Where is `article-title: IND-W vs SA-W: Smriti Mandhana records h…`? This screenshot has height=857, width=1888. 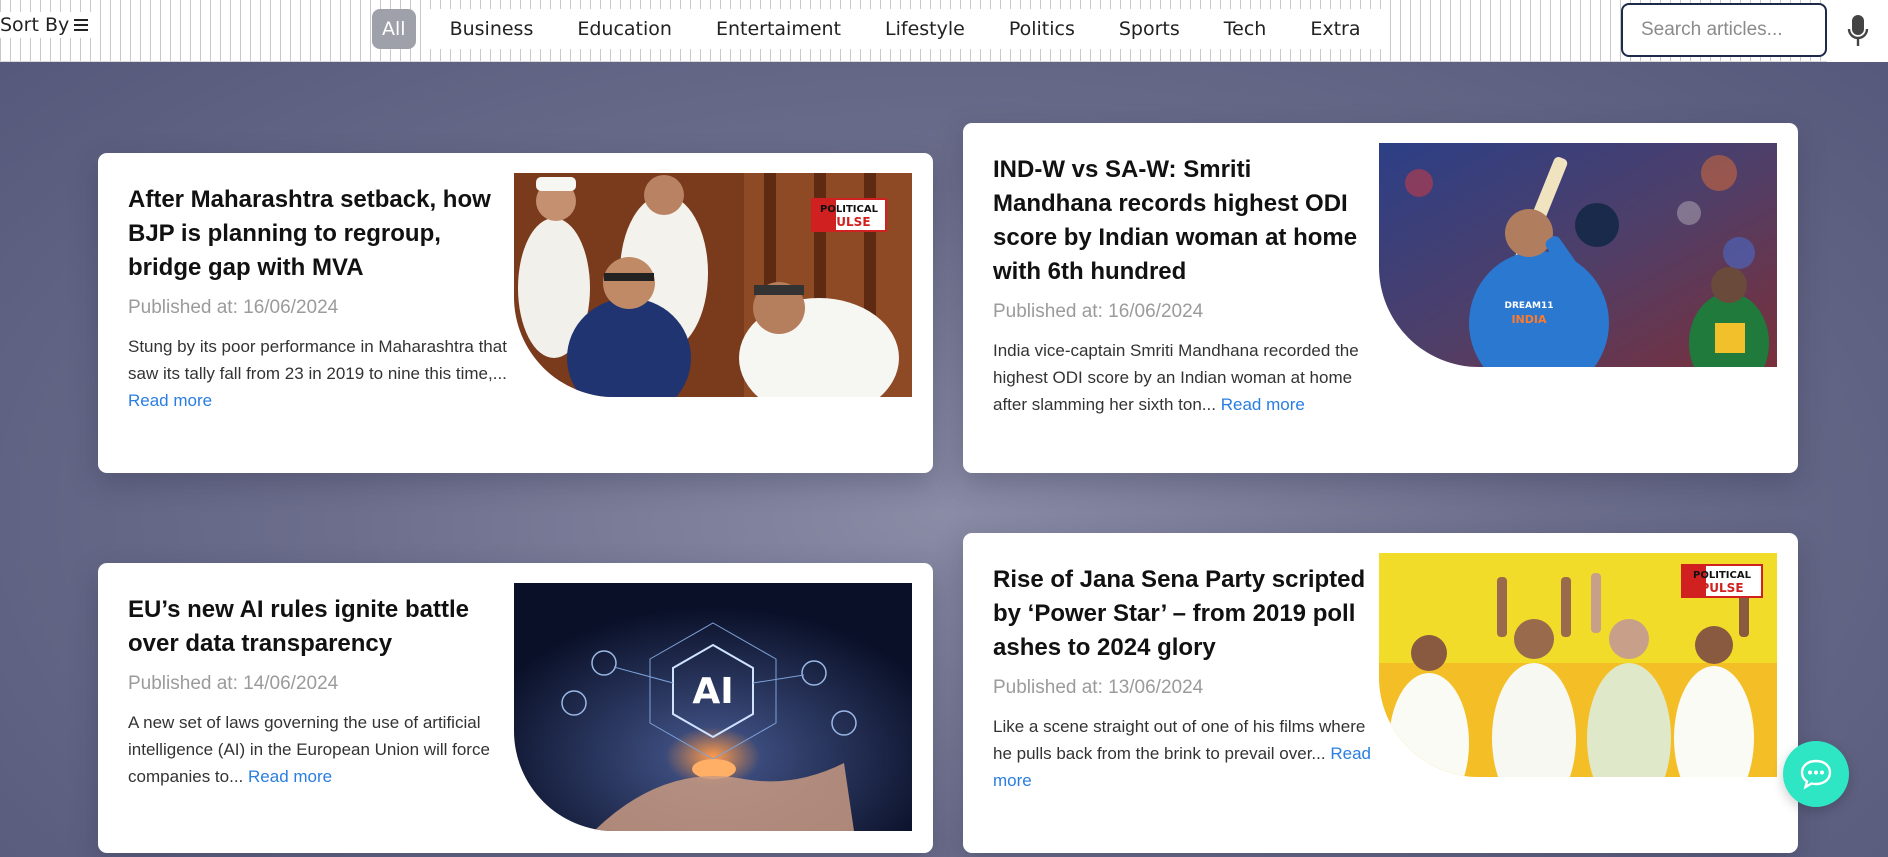
article-title: IND-W vs SA-W: Smriti Mandhana records h… is located at coordinates (1184, 221).